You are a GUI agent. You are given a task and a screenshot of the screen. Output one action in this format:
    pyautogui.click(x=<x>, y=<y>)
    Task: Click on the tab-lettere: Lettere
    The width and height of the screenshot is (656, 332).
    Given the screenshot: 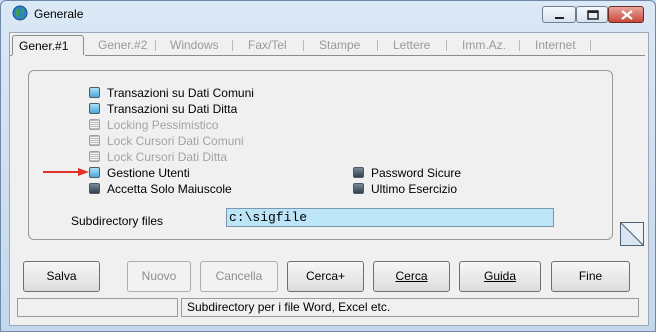 What is the action you would take?
    pyautogui.click(x=411, y=45)
    